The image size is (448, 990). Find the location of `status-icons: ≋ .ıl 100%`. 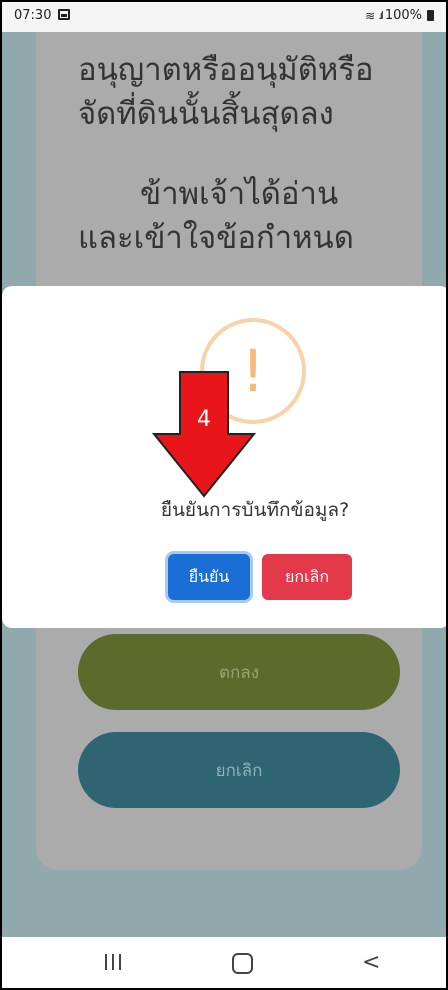

status-icons: ≋ .ıl 100% is located at coordinates (399, 15).